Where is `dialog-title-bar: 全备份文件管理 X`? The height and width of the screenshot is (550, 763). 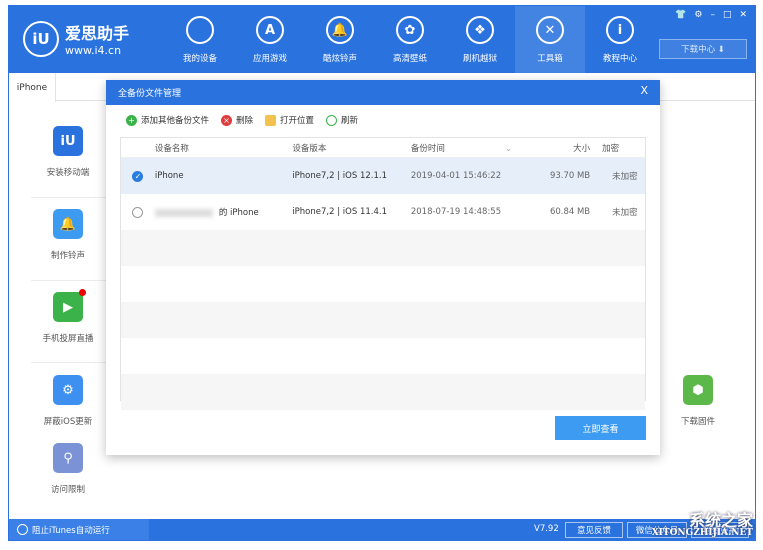 dialog-title-bar: 全备份文件管理 X is located at coordinates (383, 92).